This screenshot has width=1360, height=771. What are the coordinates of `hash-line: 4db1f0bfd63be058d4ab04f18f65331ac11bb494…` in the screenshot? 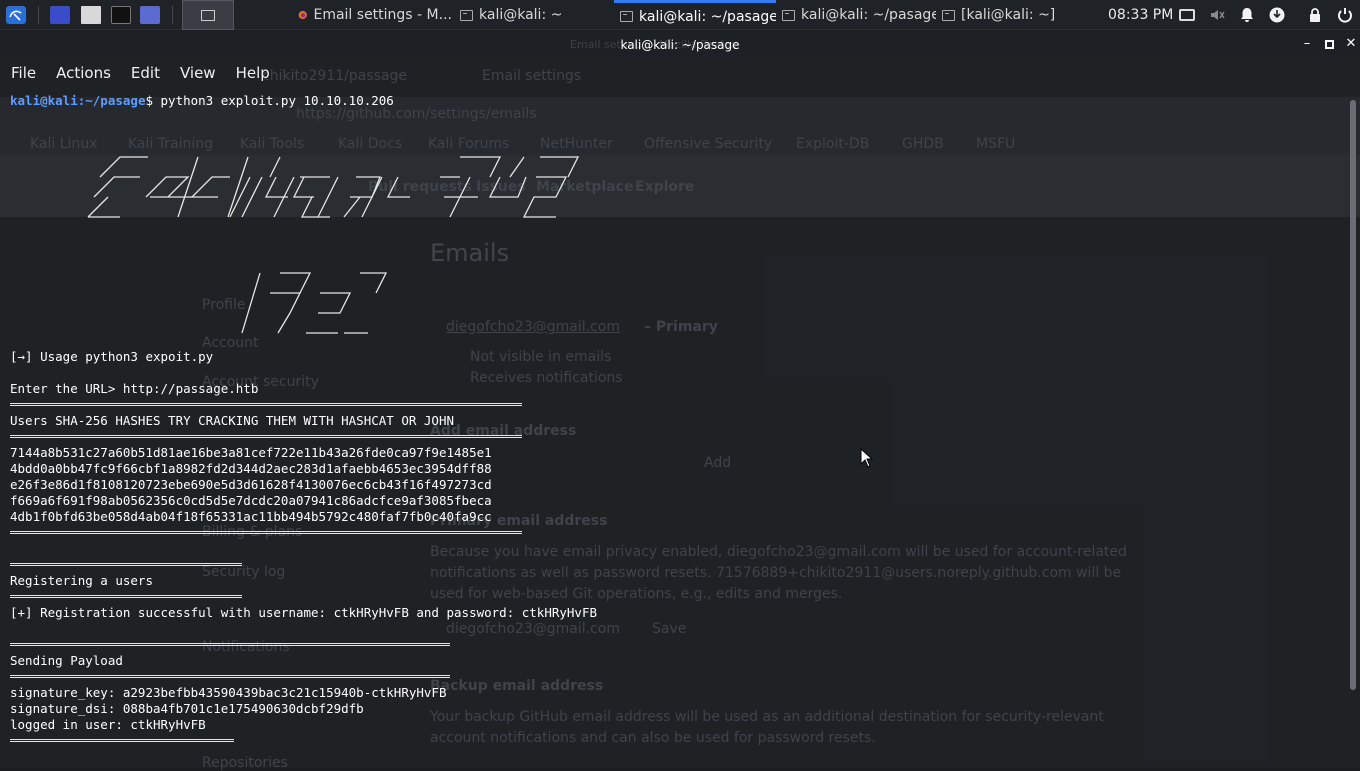 It's located at (251, 516).